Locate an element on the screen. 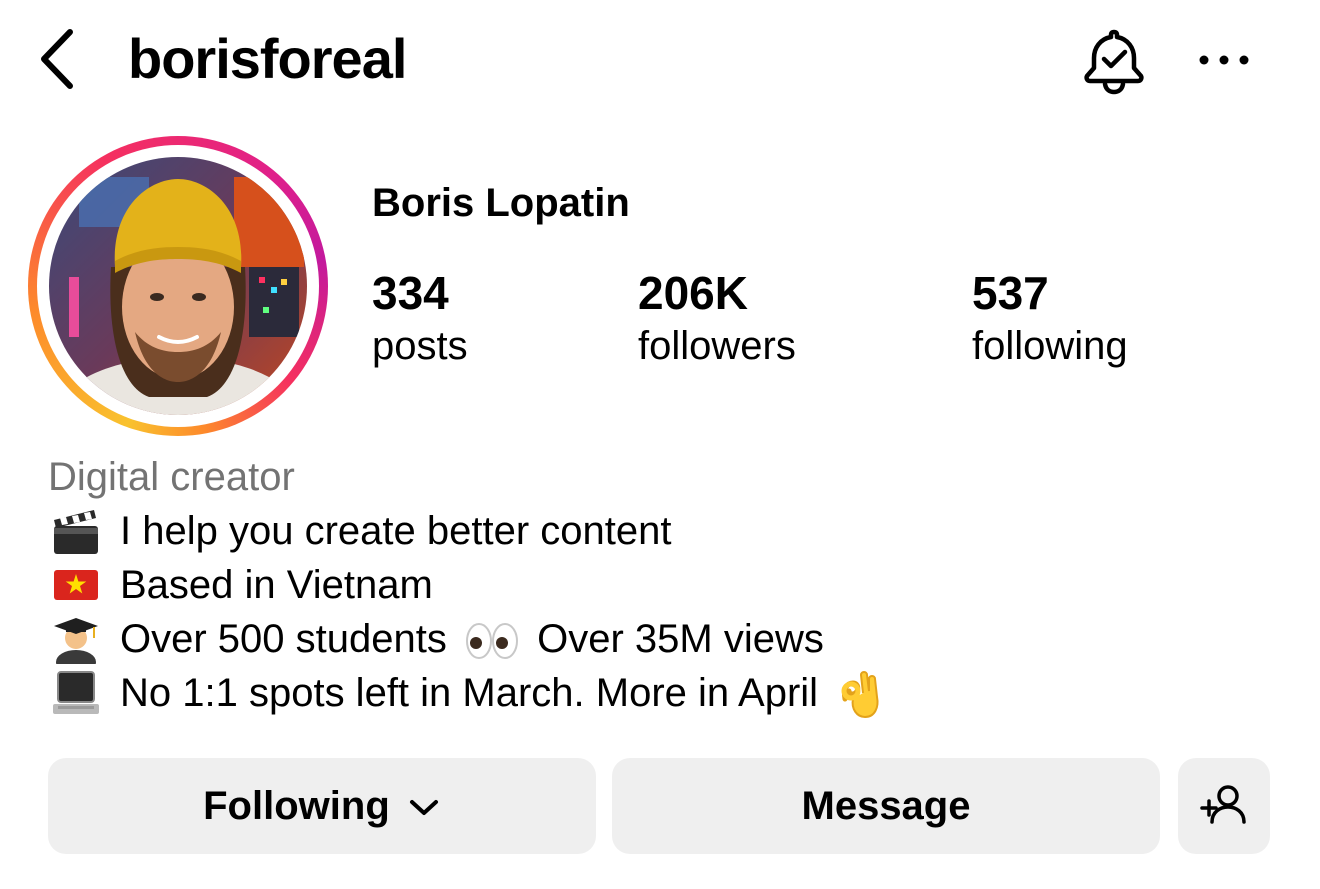  chevron-left-icon is located at coordinates (57, 59).